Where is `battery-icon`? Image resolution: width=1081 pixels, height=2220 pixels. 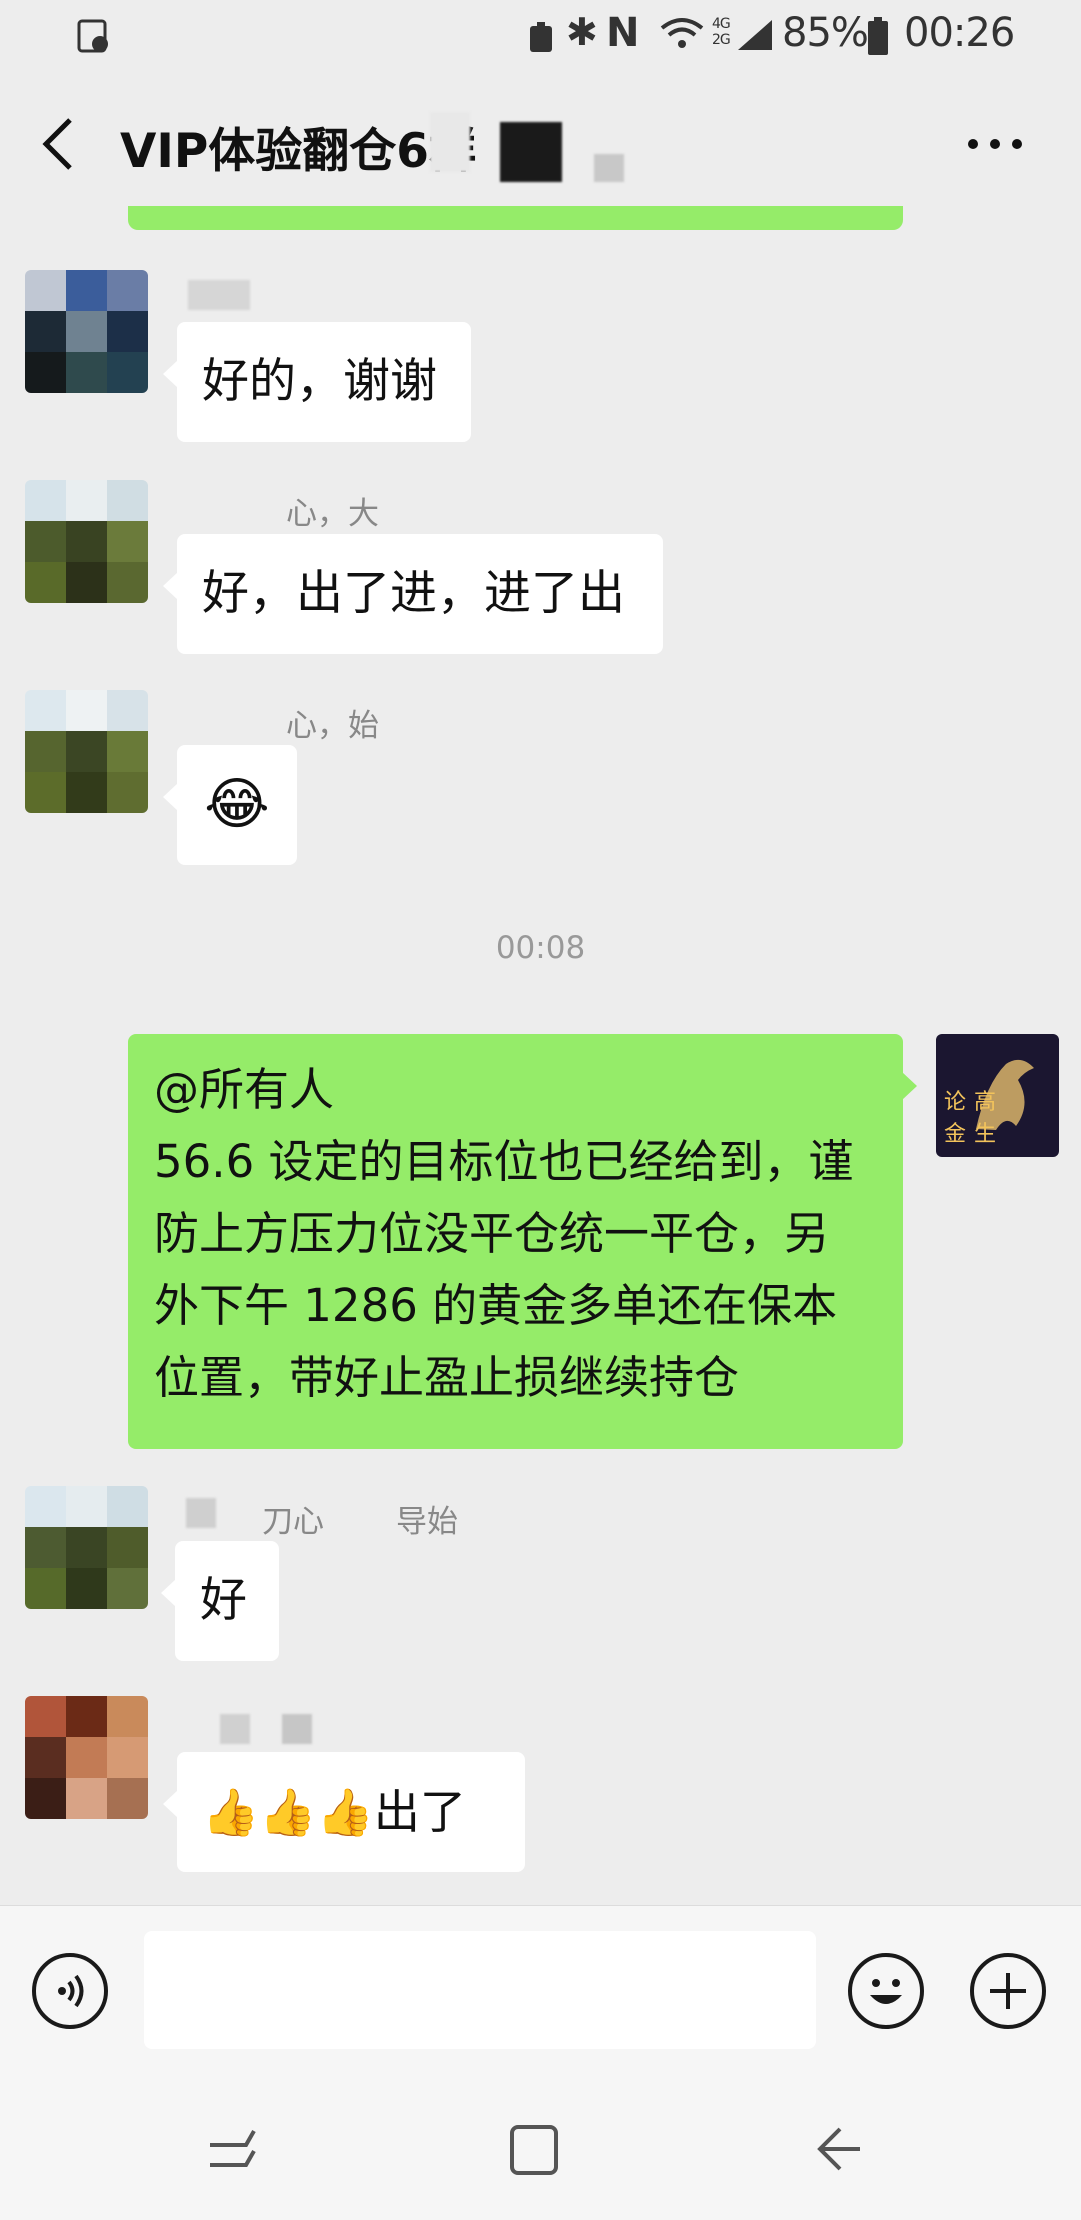 battery-icon is located at coordinates (878, 36).